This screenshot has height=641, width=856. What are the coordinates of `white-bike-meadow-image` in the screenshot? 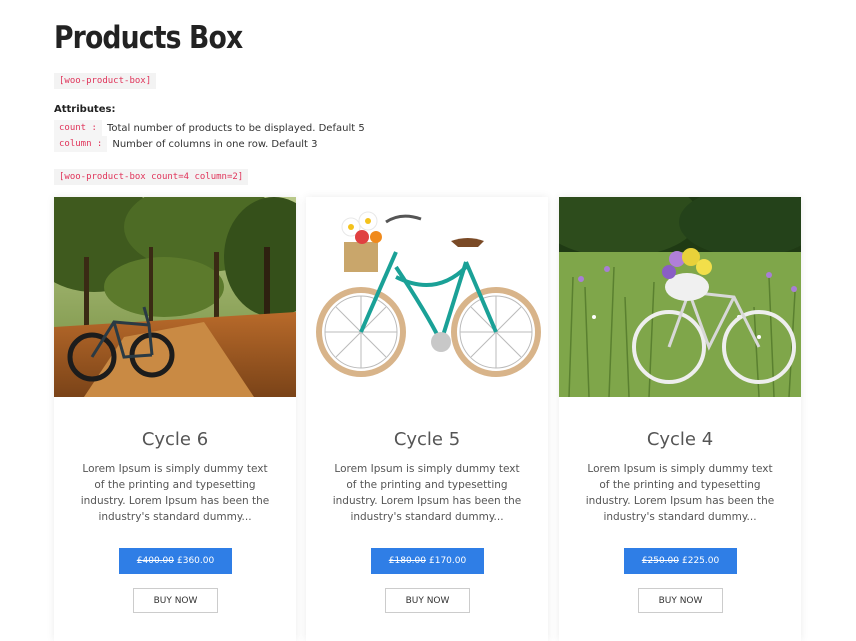 It's located at (680, 297).